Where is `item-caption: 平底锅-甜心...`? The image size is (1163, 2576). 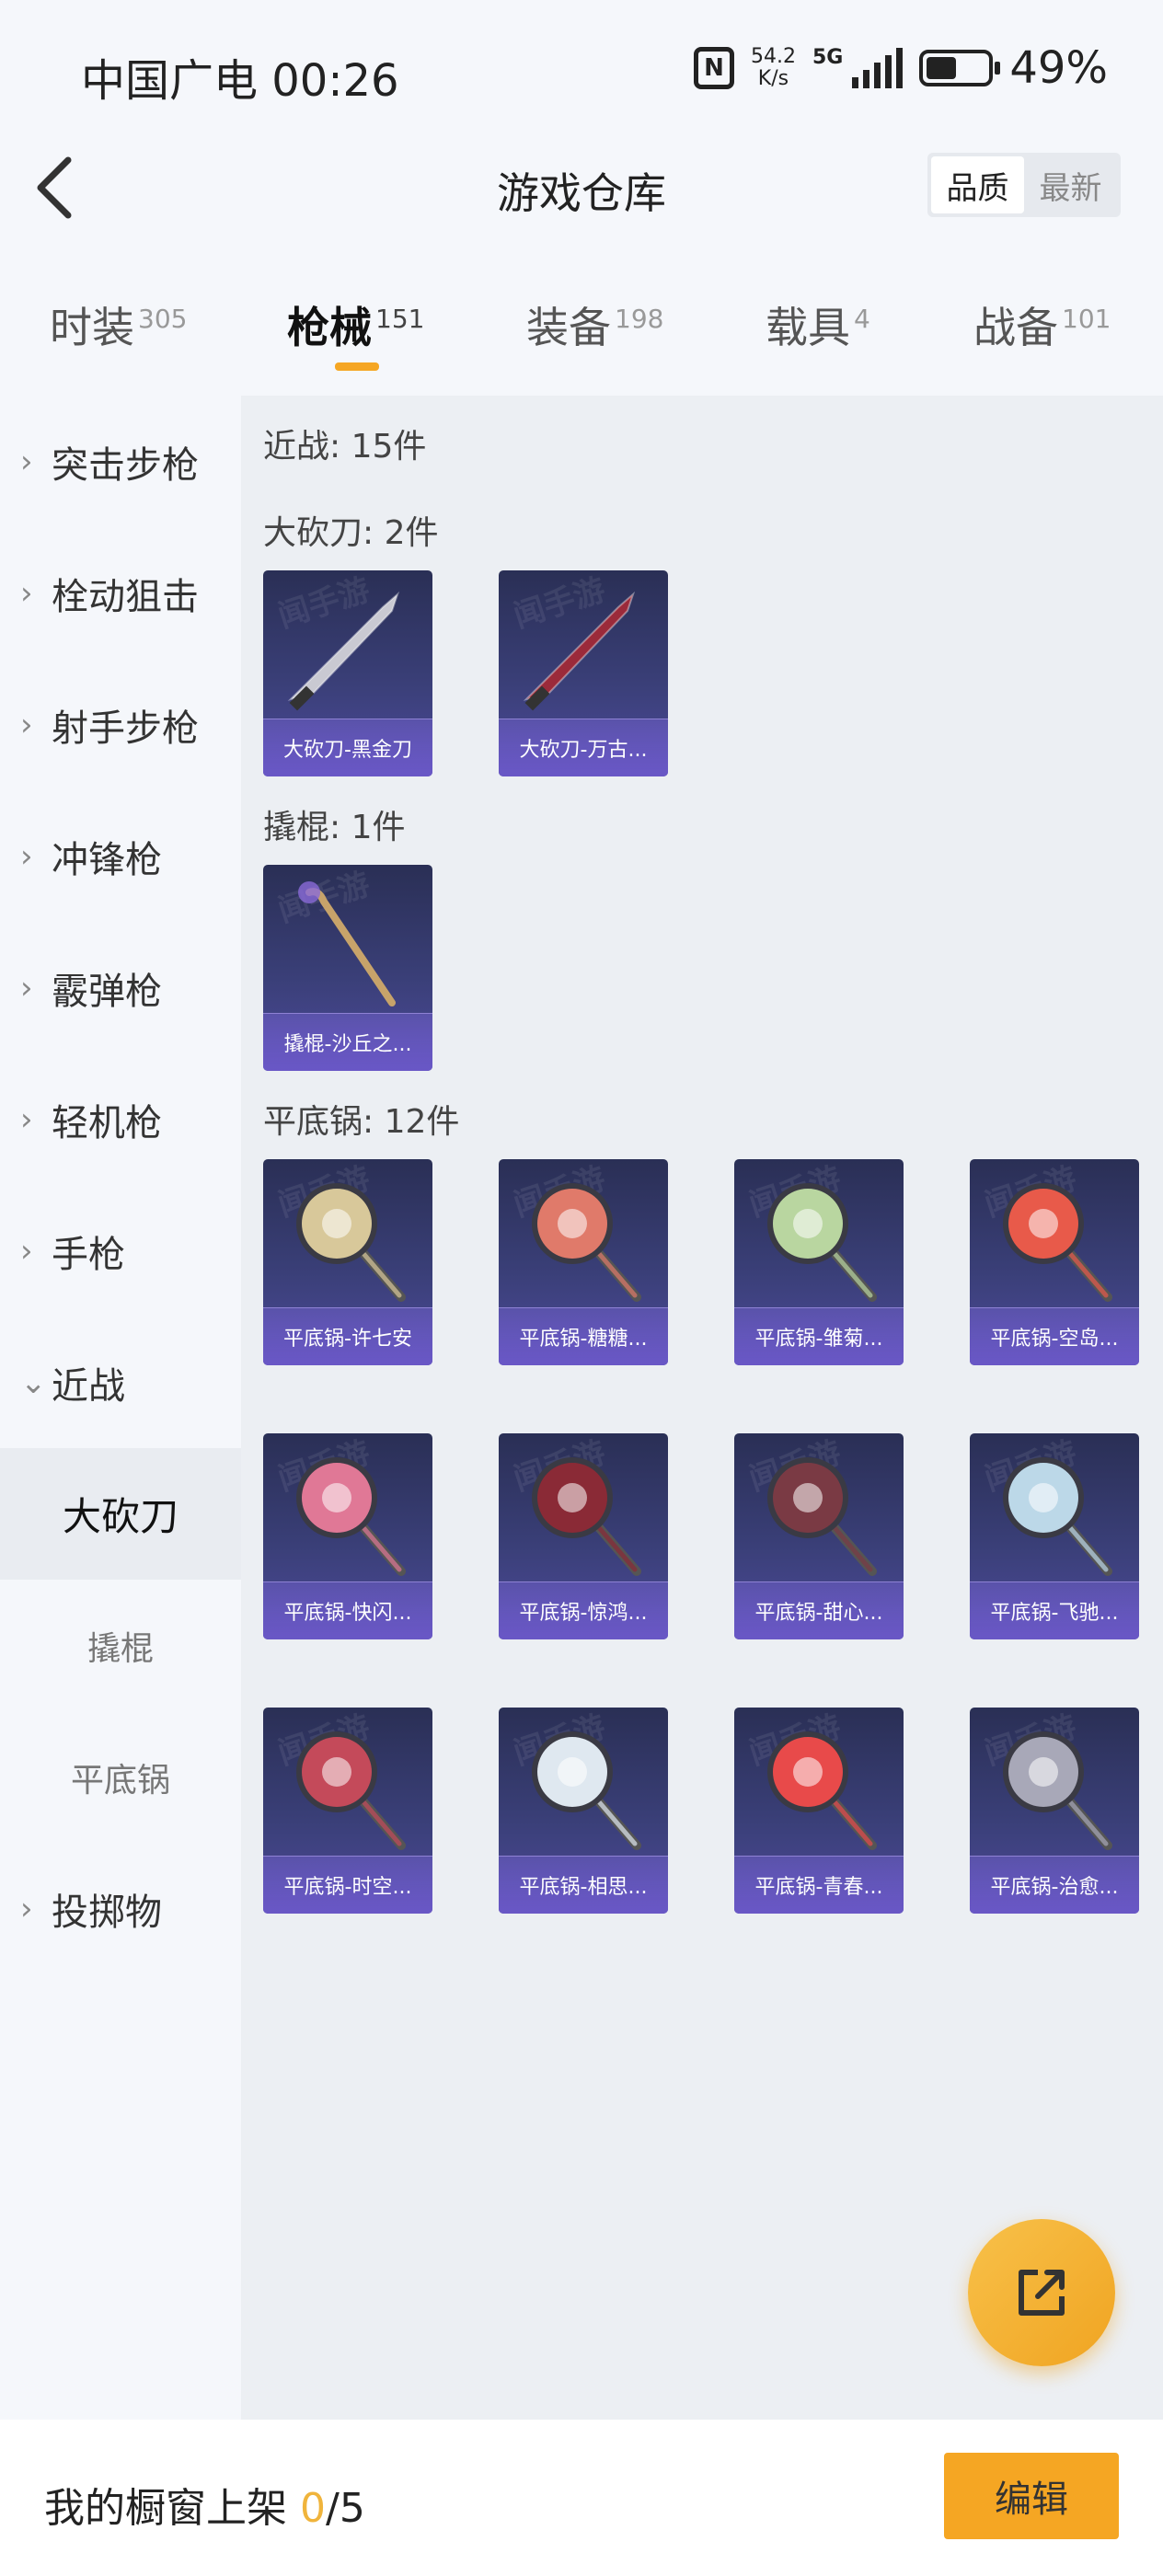 item-caption: 平底锅-甜心... is located at coordinates (819, 1610).